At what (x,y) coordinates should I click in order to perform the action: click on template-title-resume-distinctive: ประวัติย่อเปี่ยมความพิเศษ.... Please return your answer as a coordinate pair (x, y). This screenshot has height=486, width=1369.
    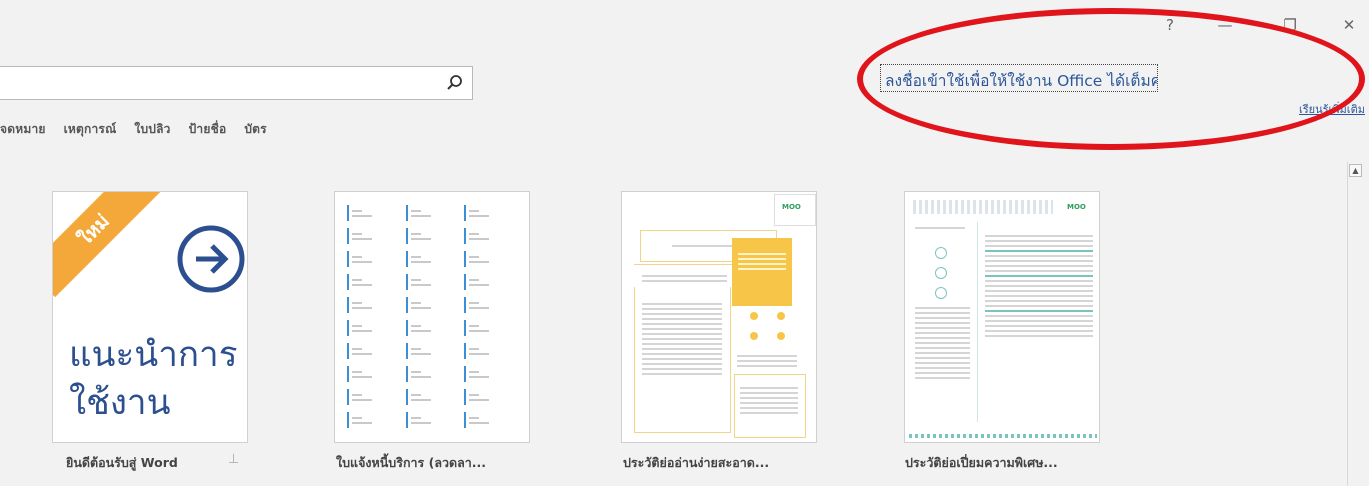
    Looking at the image, I should click on (981, 463).